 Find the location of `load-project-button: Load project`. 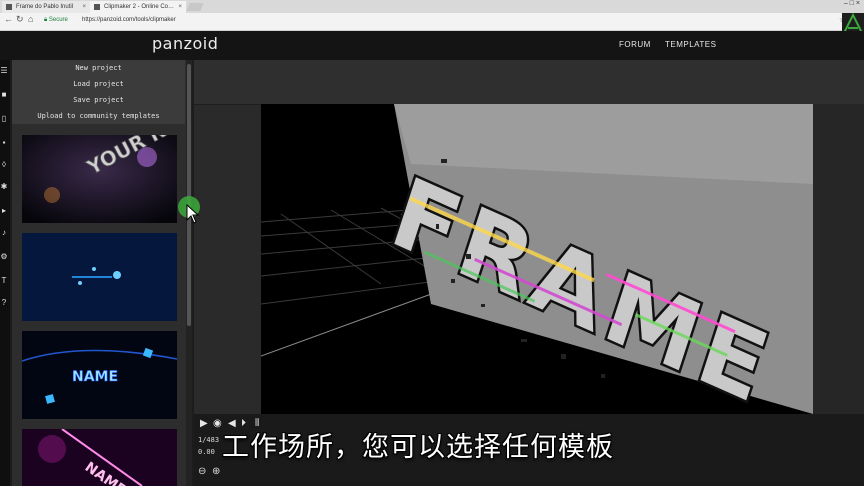

load-project-button: Load project is located at coordinates (98, 84).